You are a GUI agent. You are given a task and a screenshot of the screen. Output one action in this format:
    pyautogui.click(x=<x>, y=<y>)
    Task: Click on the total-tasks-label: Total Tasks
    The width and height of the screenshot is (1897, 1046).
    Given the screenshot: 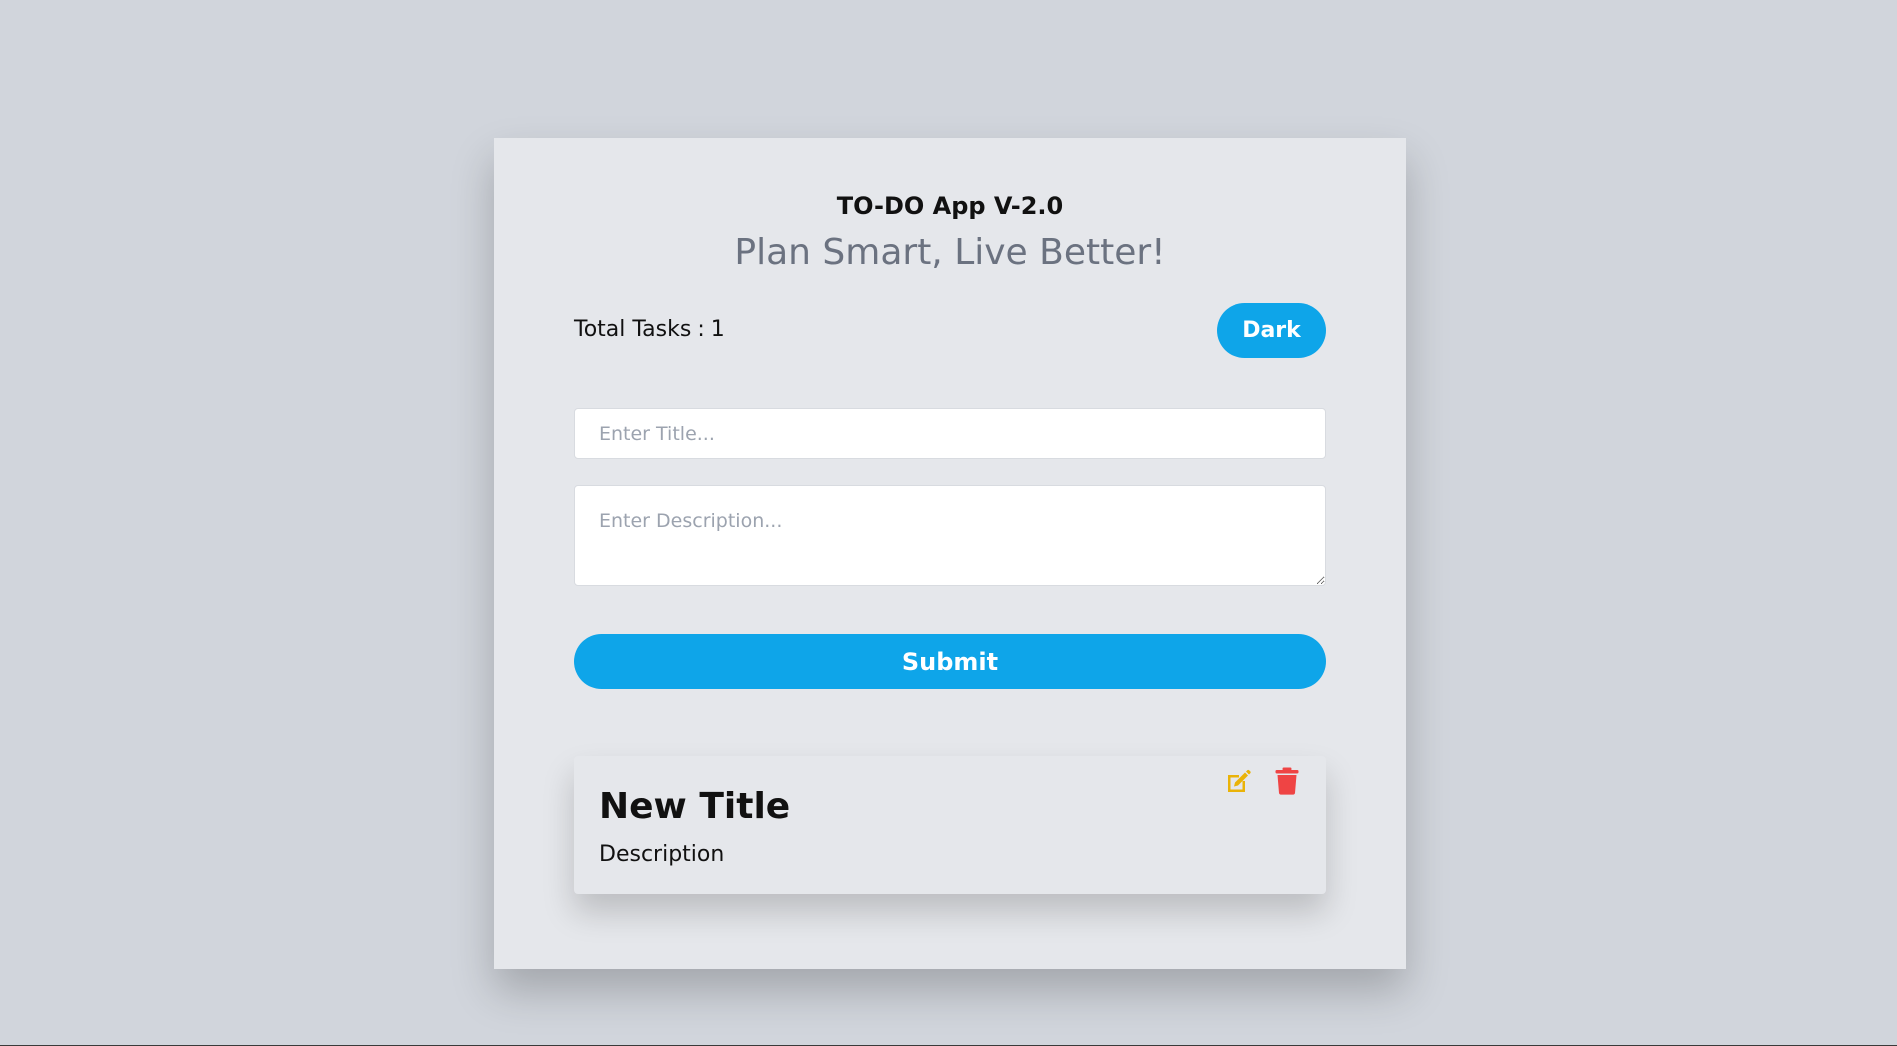 What is the action you would take?
    pyautogui.click(x=633, y=329)
    